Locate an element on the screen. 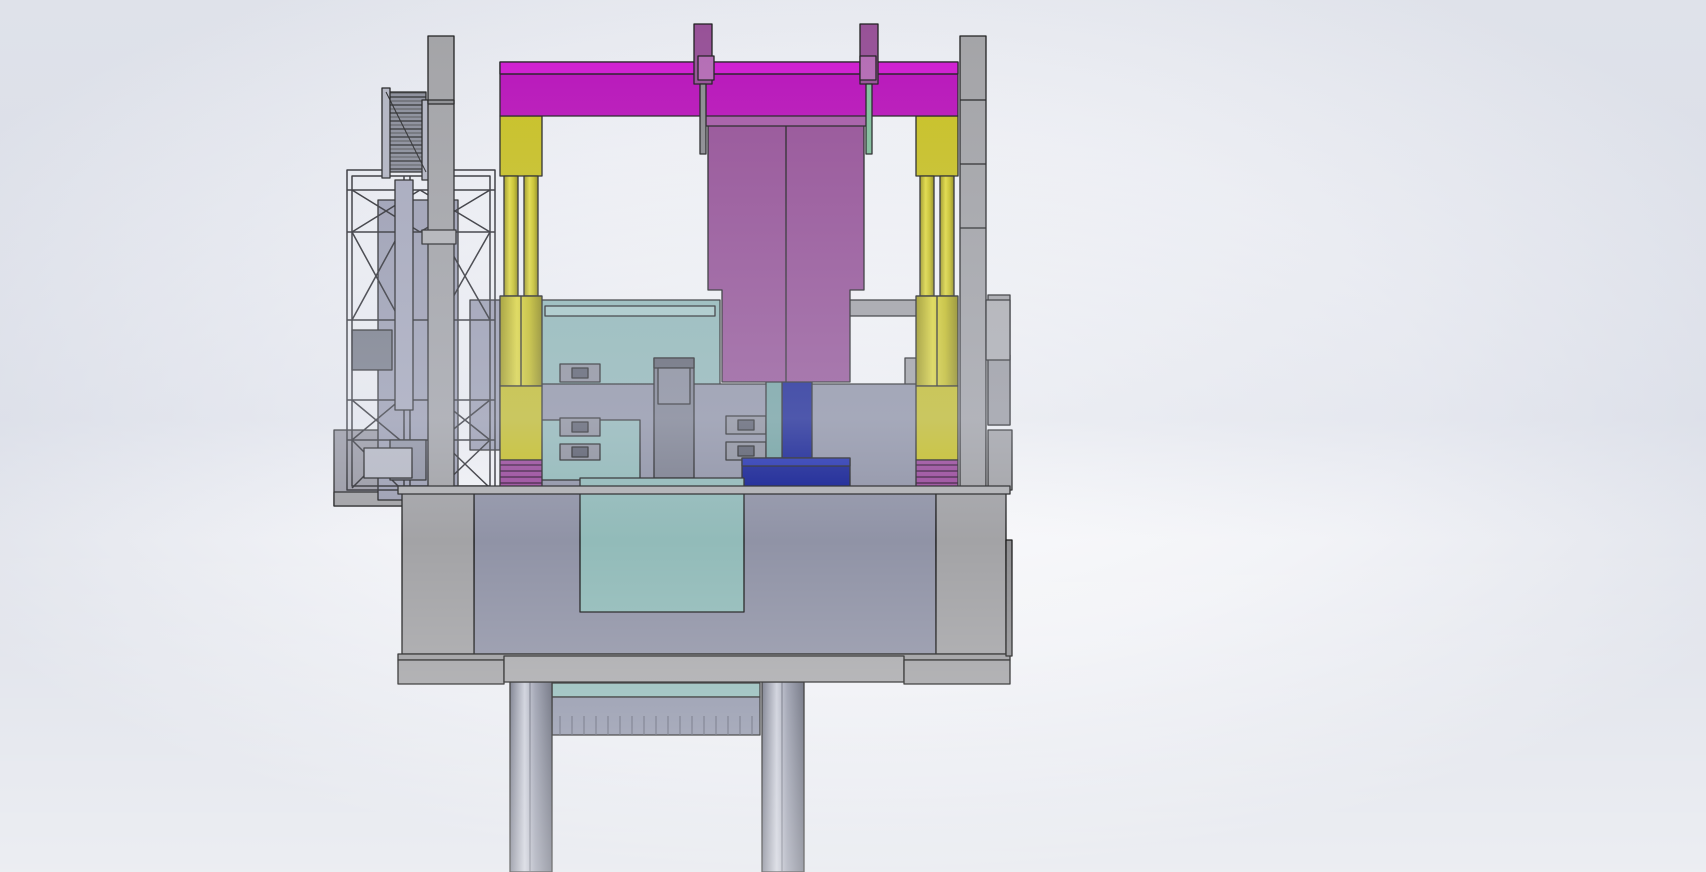  left-hydraulic-column is located at coordinates (521, 288).